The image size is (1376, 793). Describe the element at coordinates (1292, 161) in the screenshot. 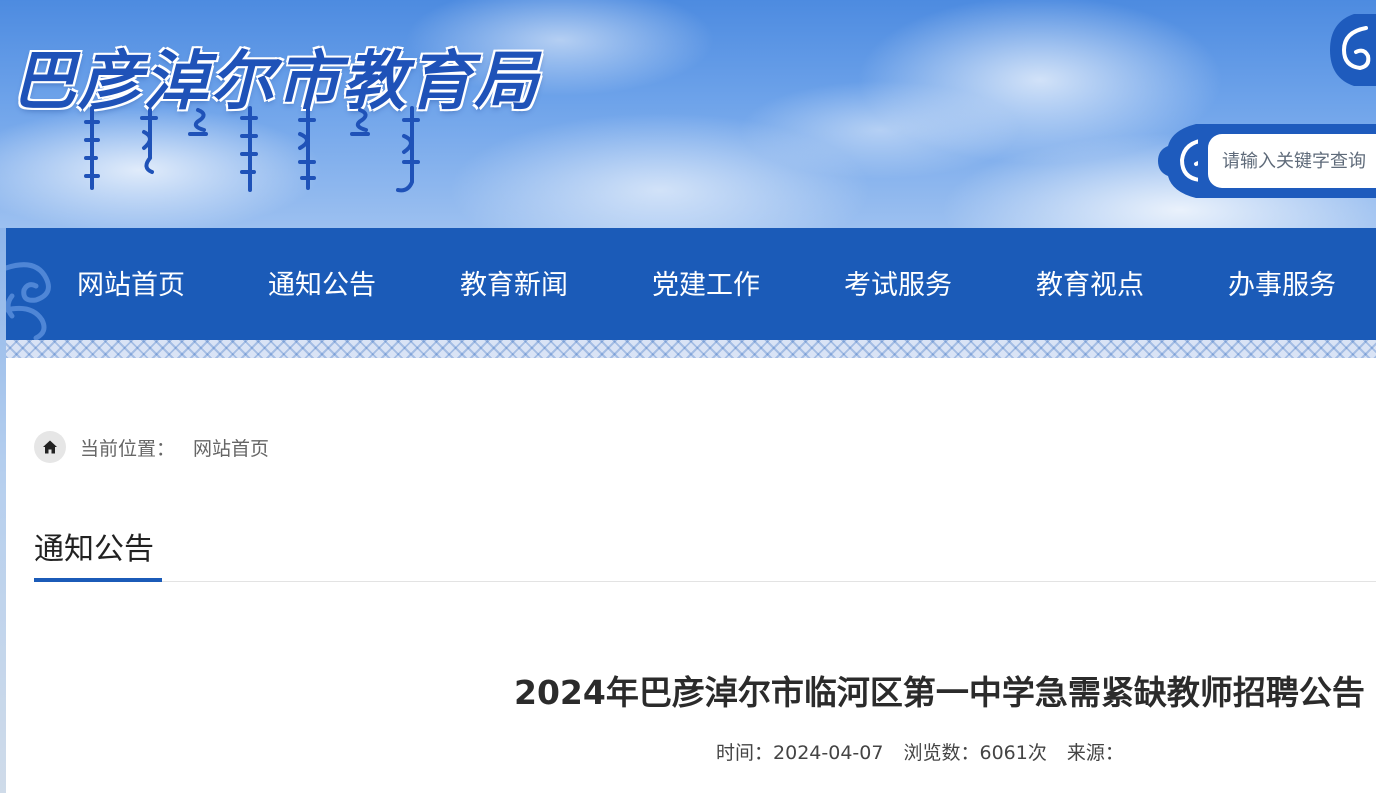

I see `search-input` at that location.